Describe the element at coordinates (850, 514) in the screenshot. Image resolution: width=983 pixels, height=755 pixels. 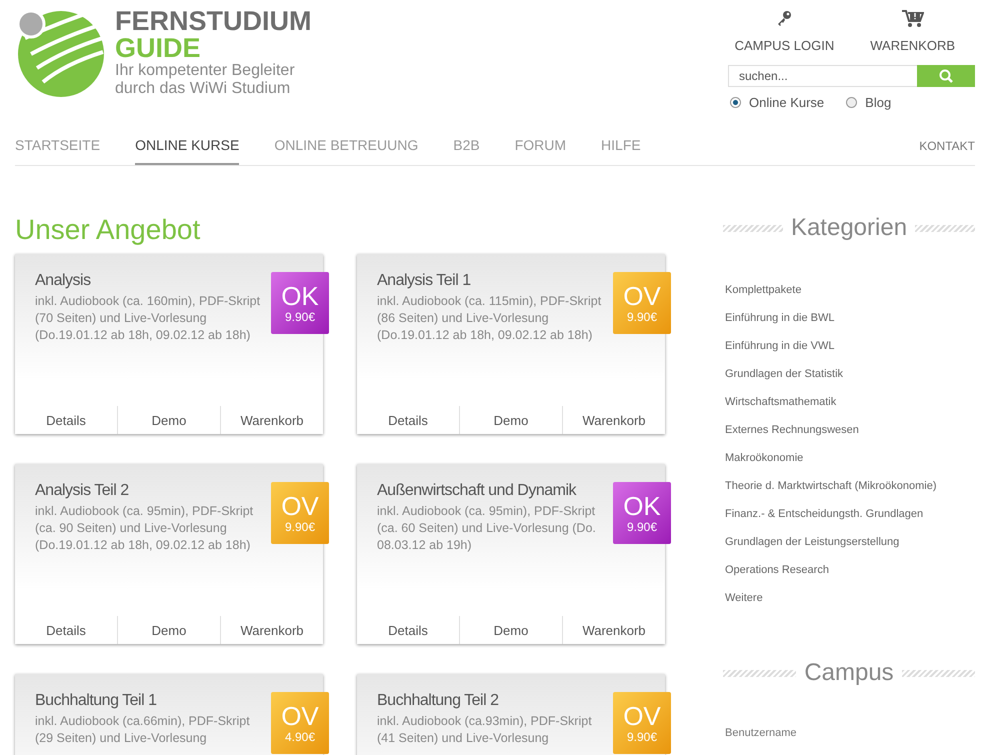
I see `category-link: Finanz.- & Entscheidungsth. Grundlagen` at that location.